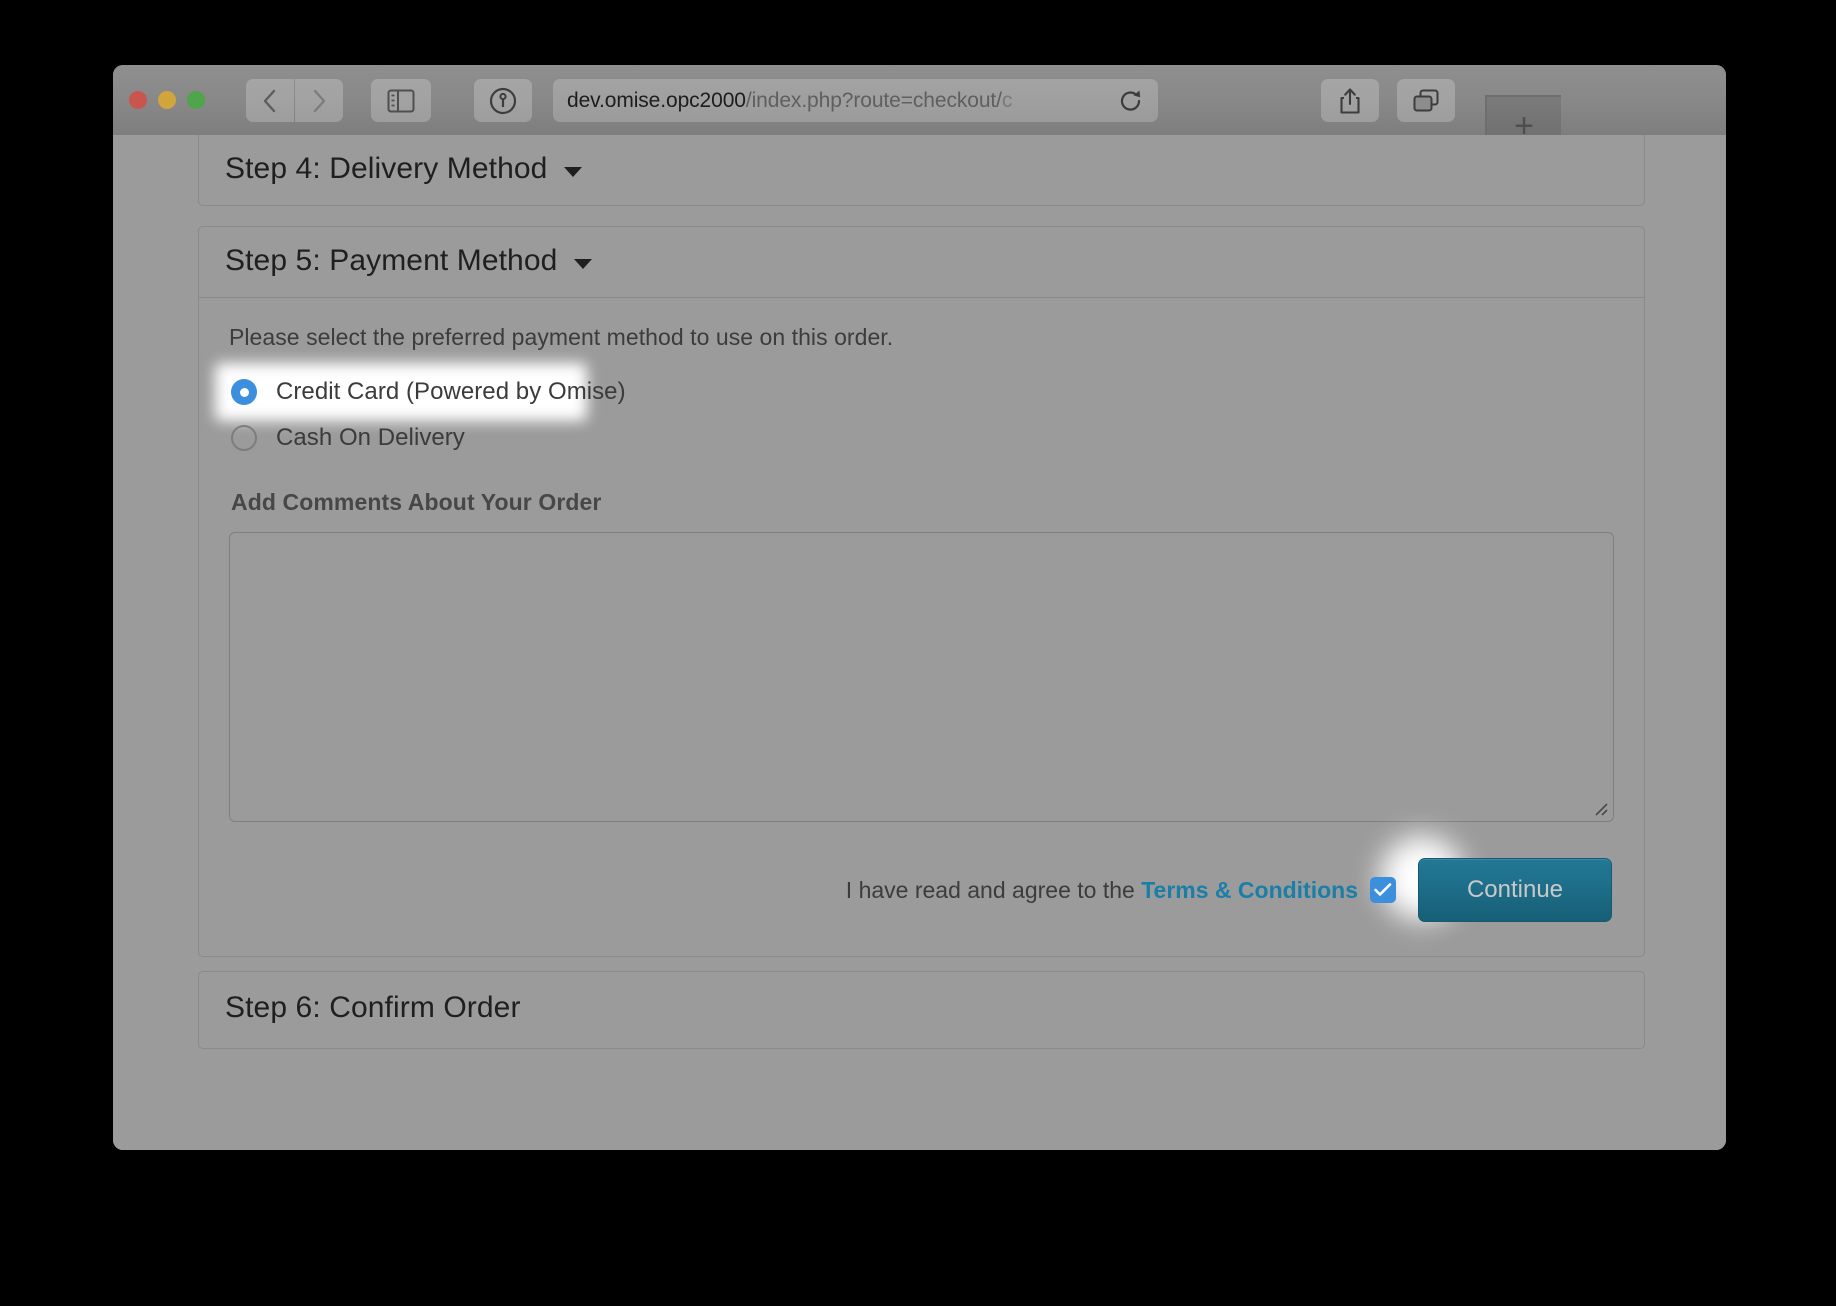 The height and width of the screenshot is (1306, 1836). I want to click on sidebar-icon, so click(401, 100).